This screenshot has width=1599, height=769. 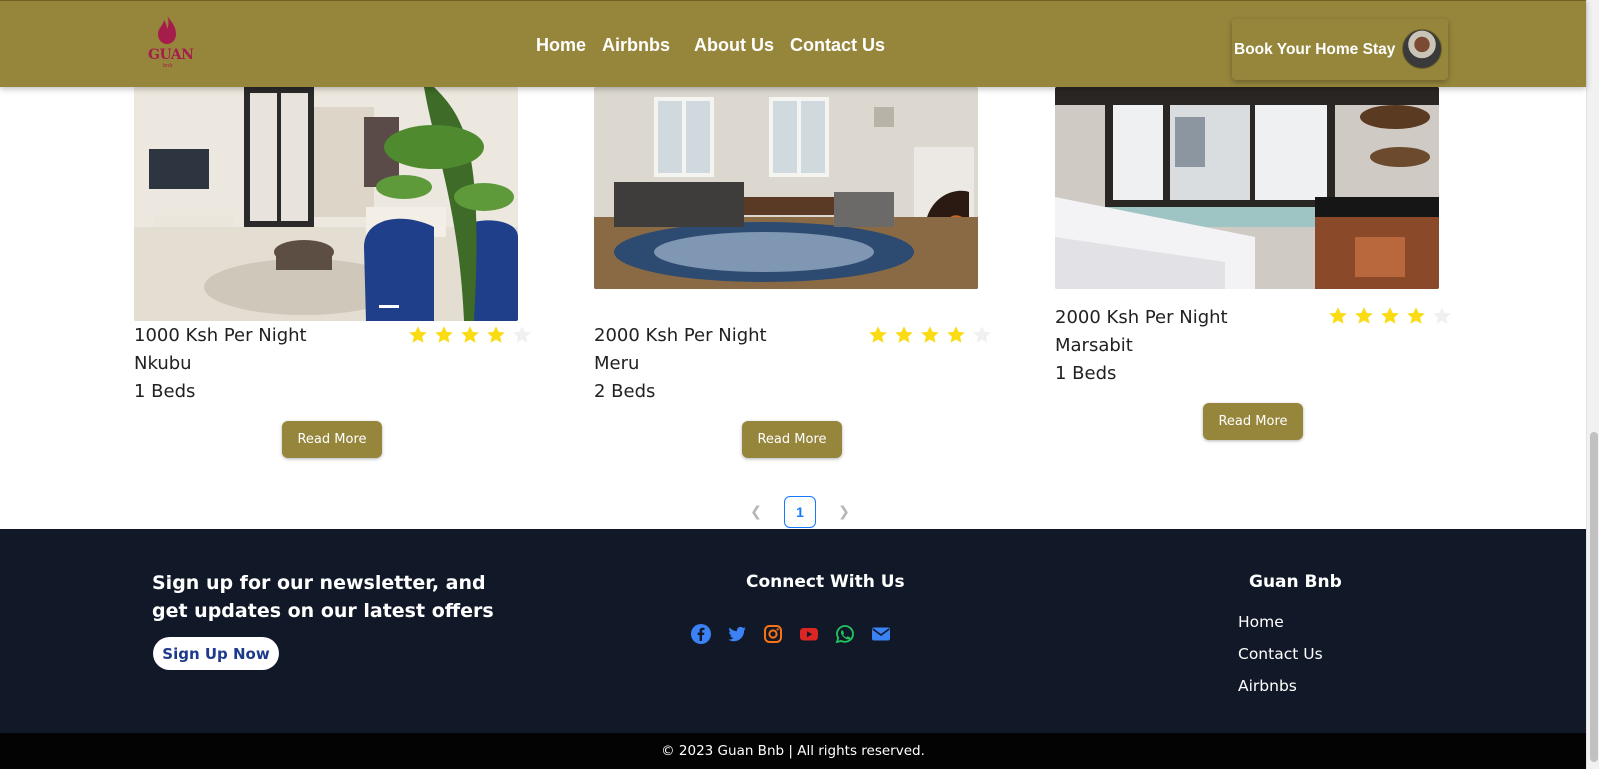 What do you see at coordinates (1315, 49) in the screenshot?
I see `book-button-label: Book Your Home Stay` at bounding box center [1315, 49].